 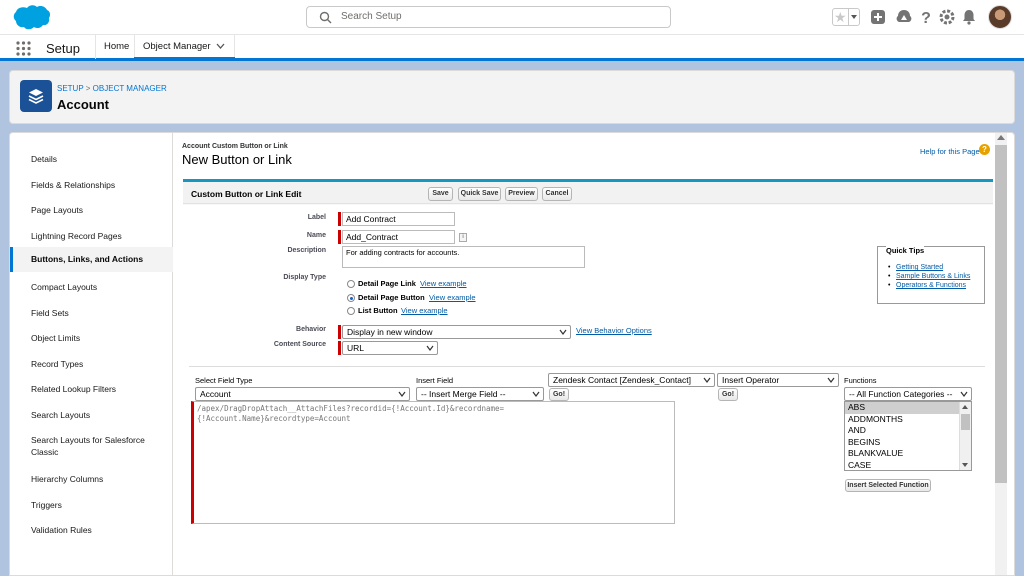 What do you see at coordinates (846, 17) in the screenshot?
I see `favorites-button: ★` at bounding box center [846, 17].